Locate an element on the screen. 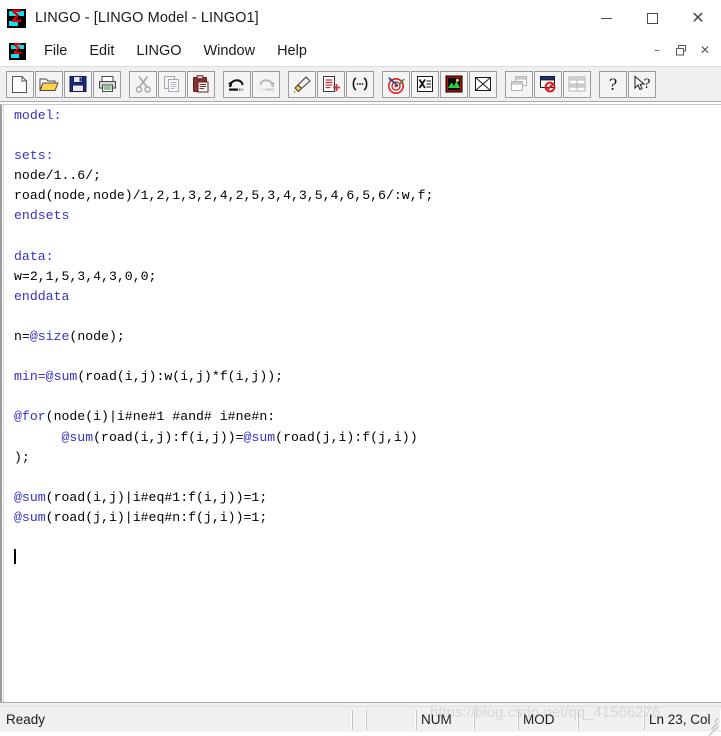 This screenshot has width=721, height=736. undo-button is located at coordinates (237, 84).